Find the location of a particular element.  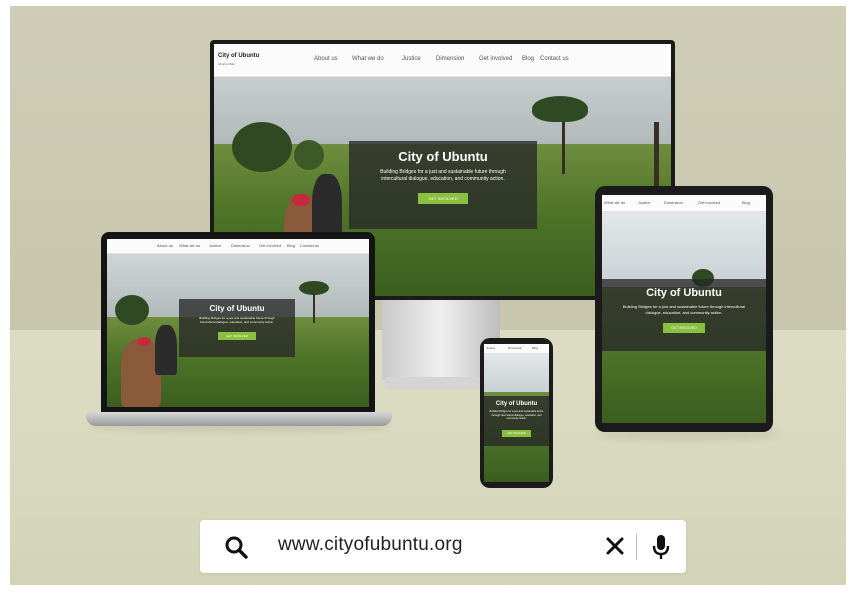

search-icon is located at coordinates (236, 547).